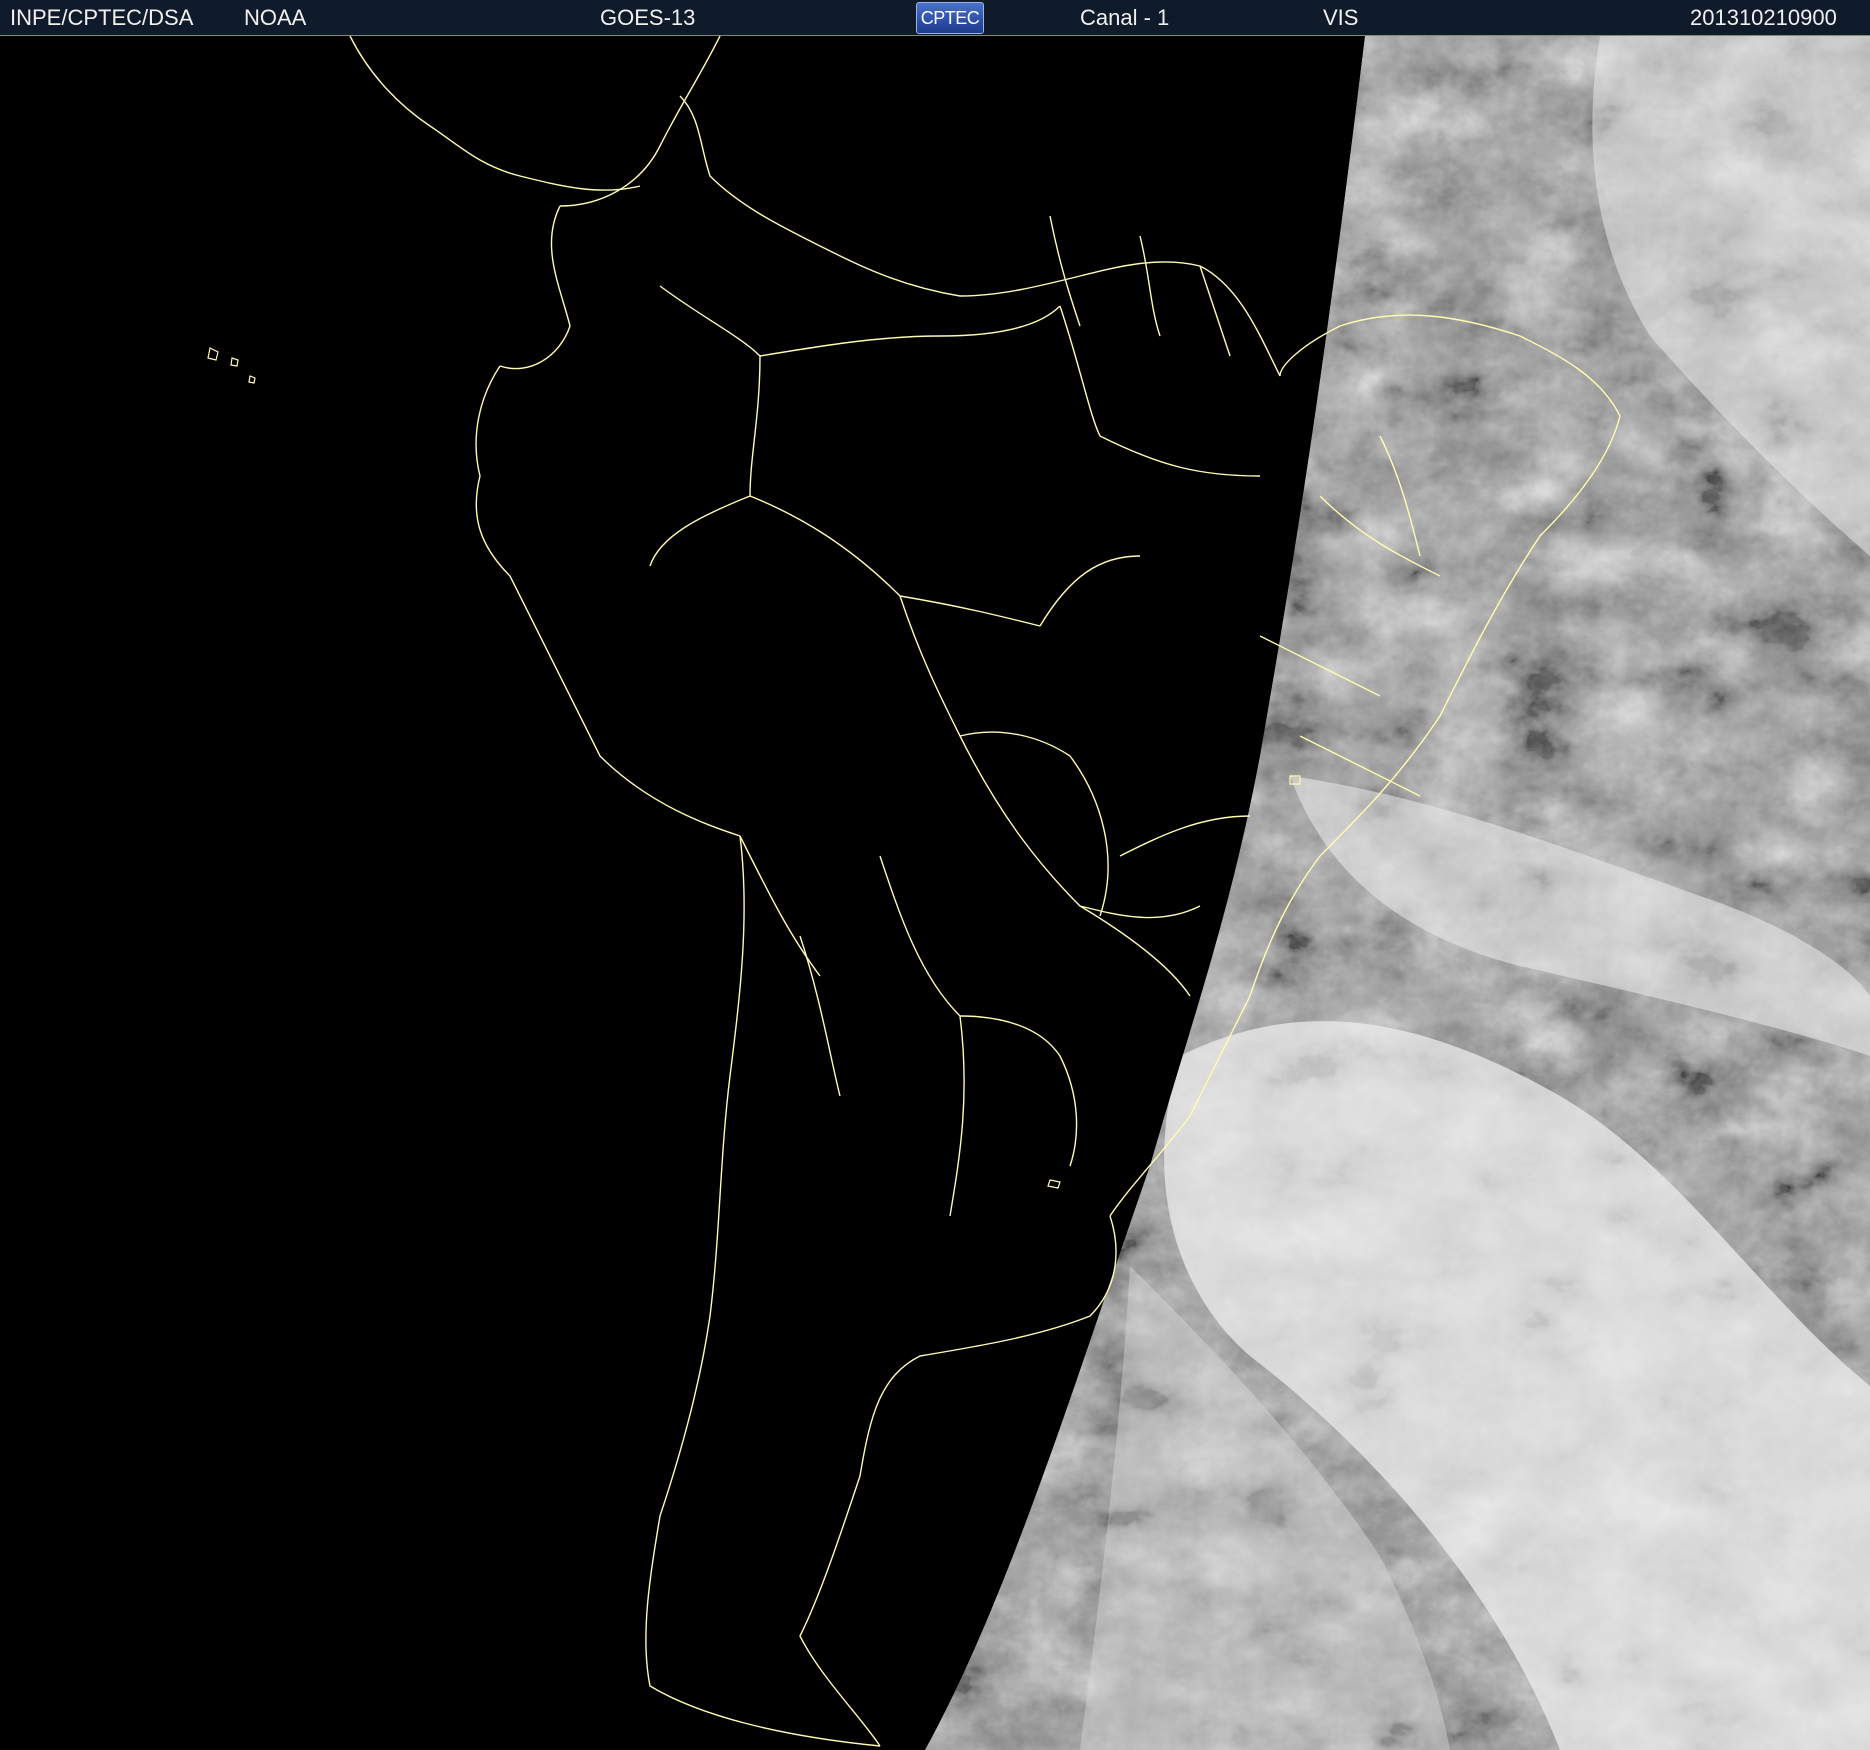  What do you see at coordinates (102, 17) in the screenshot?
I see `org-label: INPE/CPTEC/DSA` at bounding box center [102, 17].